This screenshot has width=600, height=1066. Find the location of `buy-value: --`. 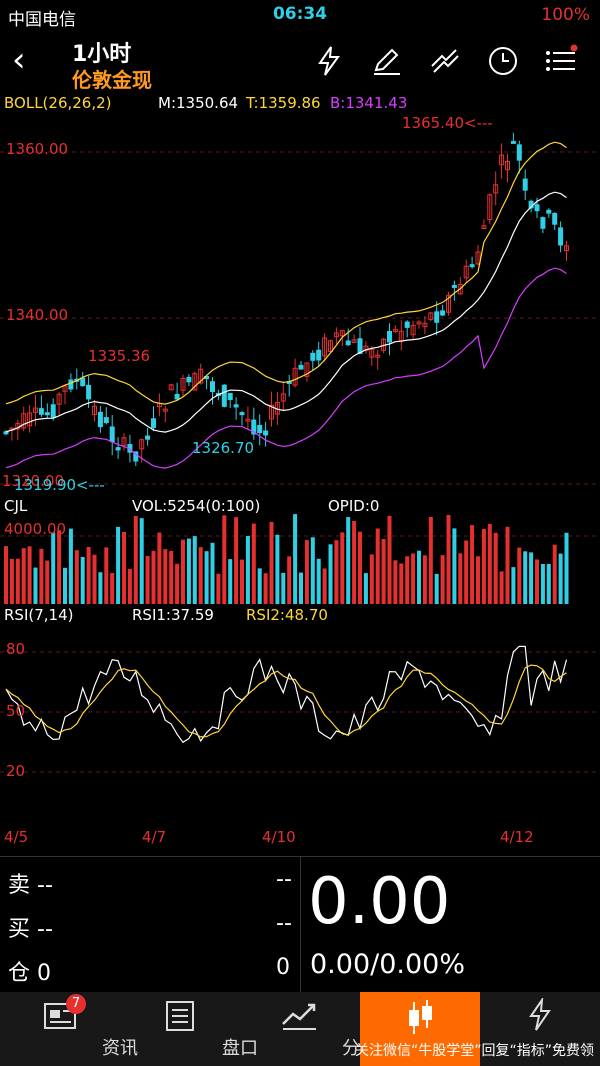

buy-value: -- is located at coordinates (45, 929).